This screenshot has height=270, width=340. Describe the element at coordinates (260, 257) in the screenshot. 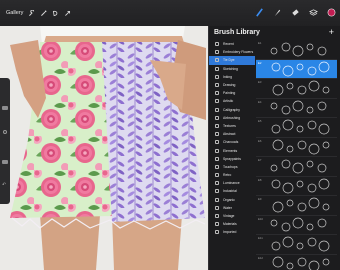

I see `brush-name: E12` at that location.